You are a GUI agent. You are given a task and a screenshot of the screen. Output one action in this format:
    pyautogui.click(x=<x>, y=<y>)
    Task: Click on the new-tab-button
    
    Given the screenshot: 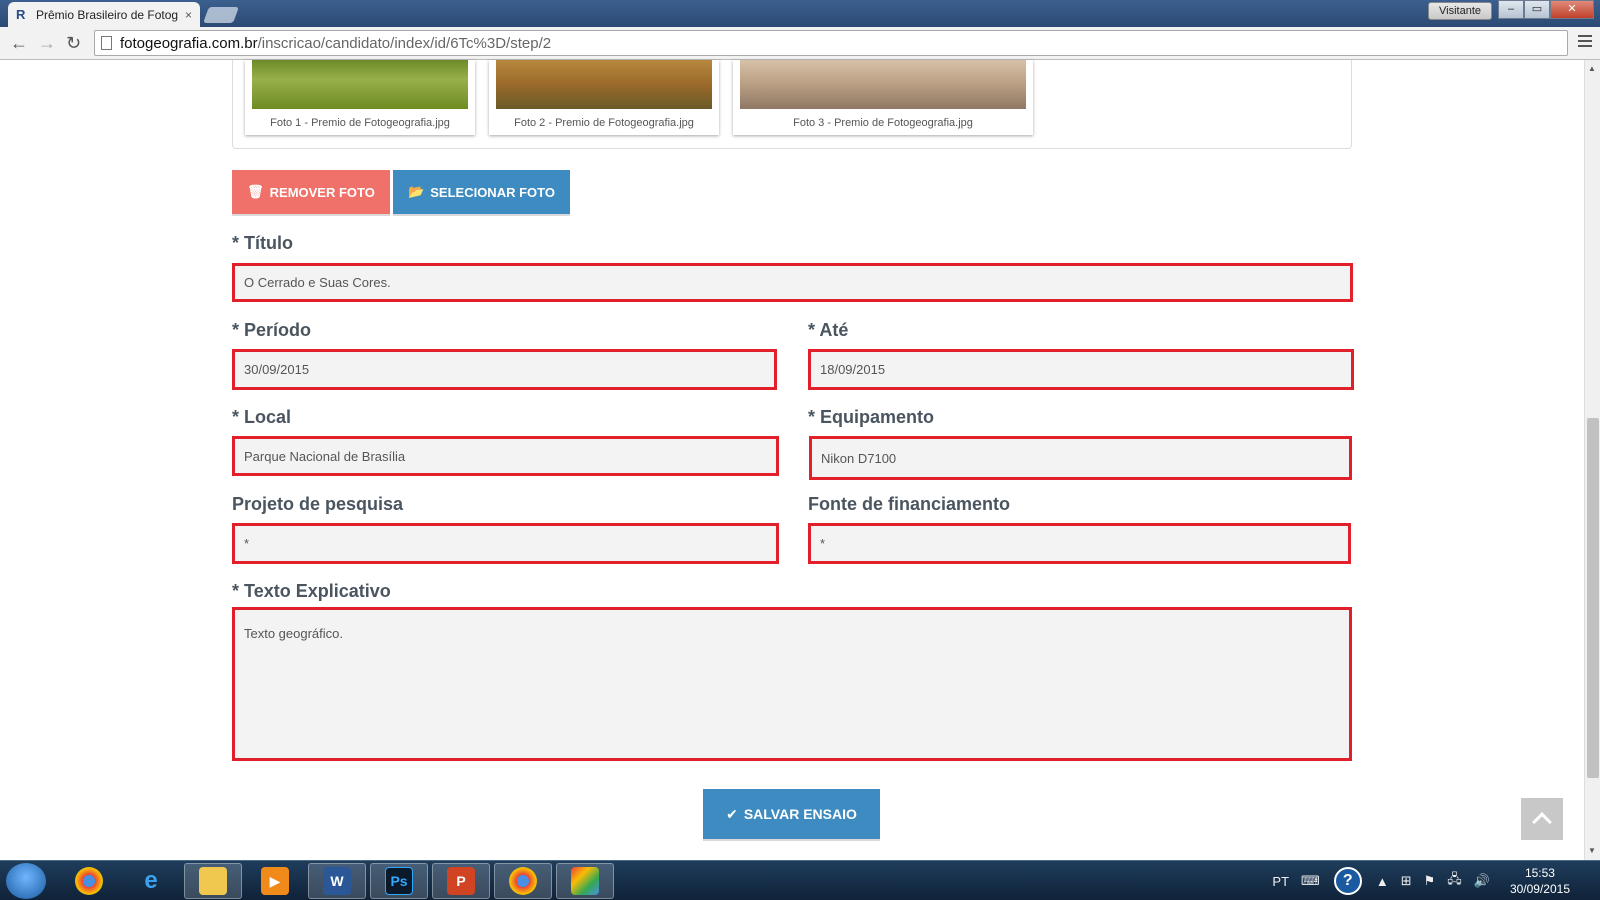 What is the action you would take?
    pyautogui.click(x=221, y=15)
    